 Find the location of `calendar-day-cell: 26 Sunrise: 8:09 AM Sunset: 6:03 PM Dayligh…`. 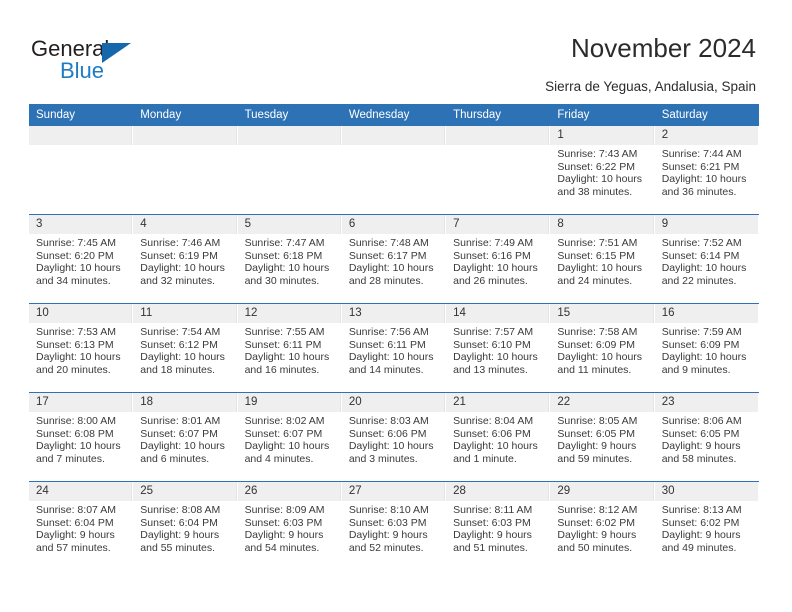

calendar-day-cell: 26 Sunrise: 8:09 AM Sunset: 6:03 PM Dayligh… is located at coordinates (289, 526).